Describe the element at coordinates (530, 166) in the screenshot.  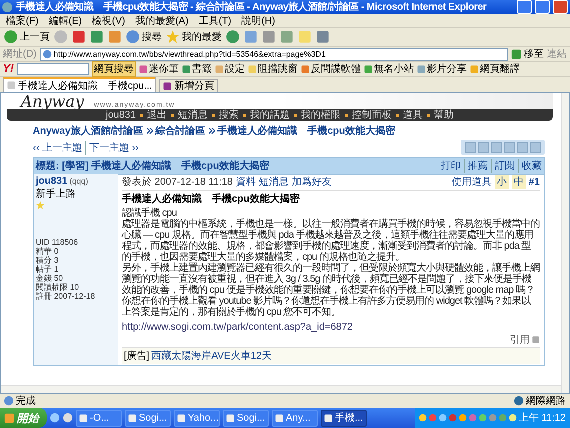
I see `thread-action-link: 收藏` at that location.